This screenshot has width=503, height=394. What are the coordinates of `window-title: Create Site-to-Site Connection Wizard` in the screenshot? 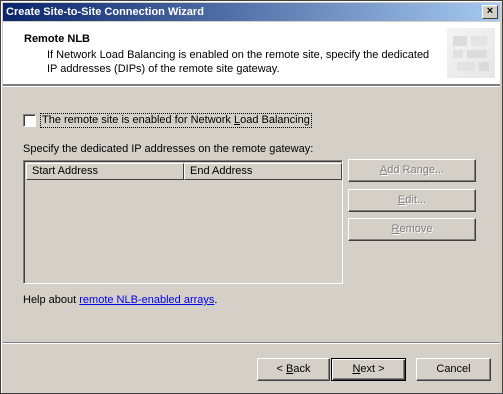 It's located at (105, 12).